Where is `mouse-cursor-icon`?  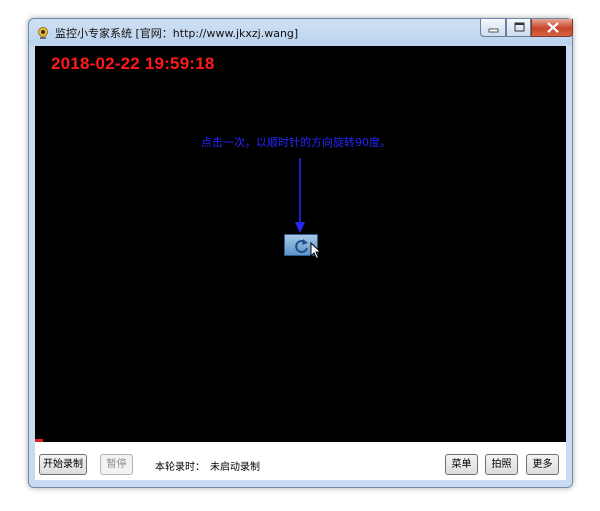 mouse-cursor-icon is located at coordinates (316, 251).